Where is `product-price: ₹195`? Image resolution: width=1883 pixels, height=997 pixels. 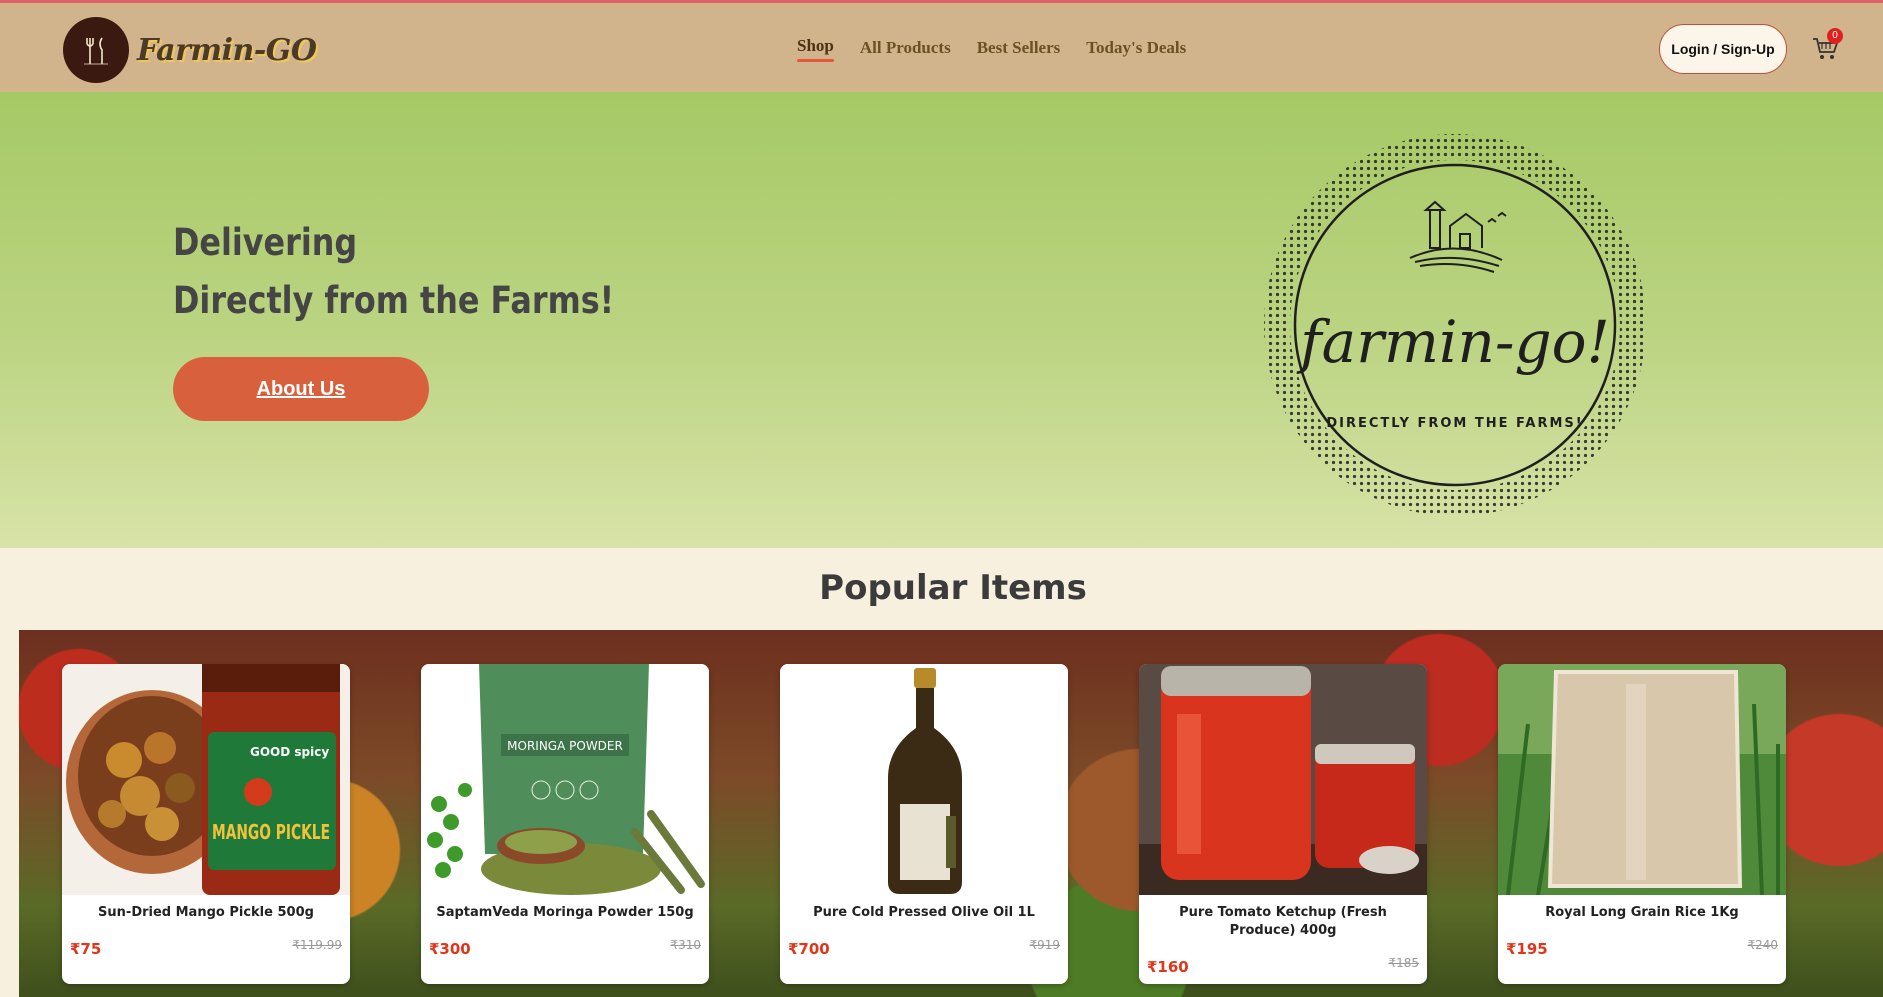
product-price: ₹195 is located at coordinates (1527, 949).